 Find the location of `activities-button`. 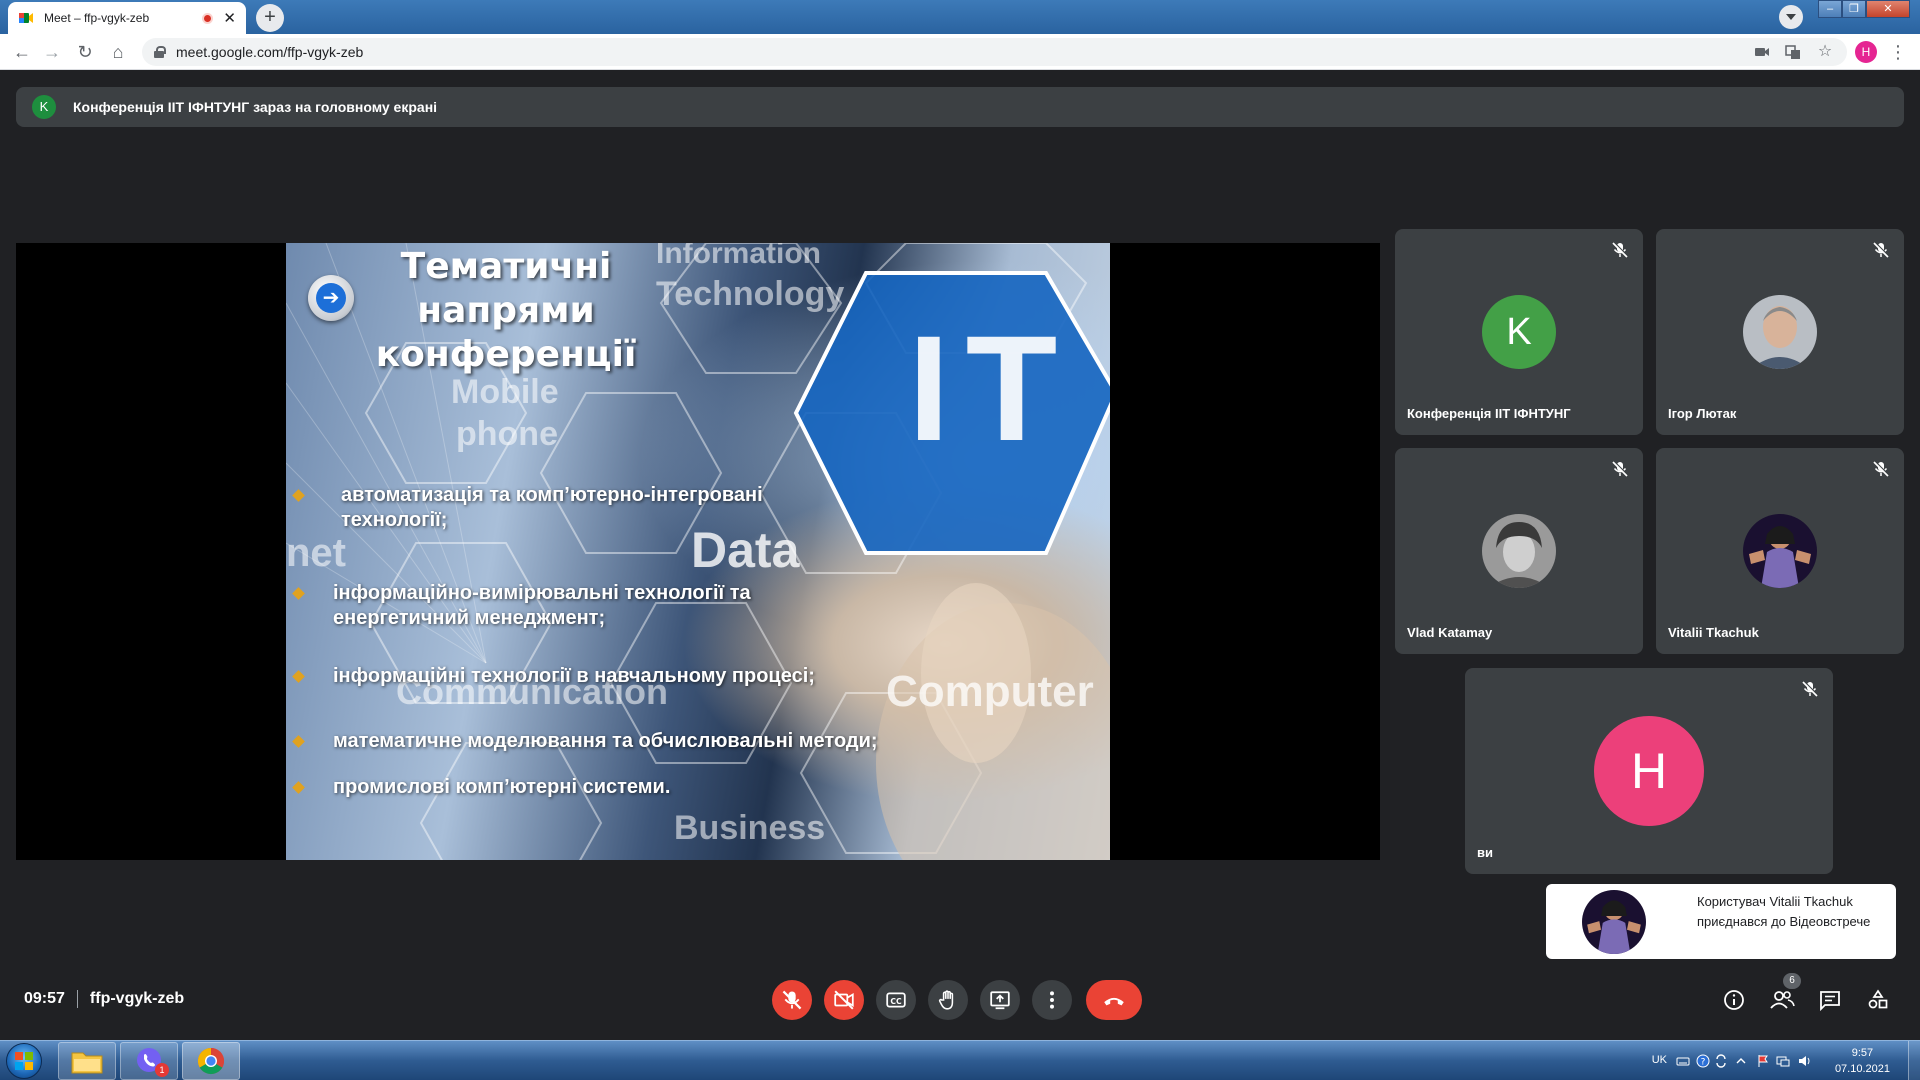

activities-button is located at coordinates (1878, 1000).